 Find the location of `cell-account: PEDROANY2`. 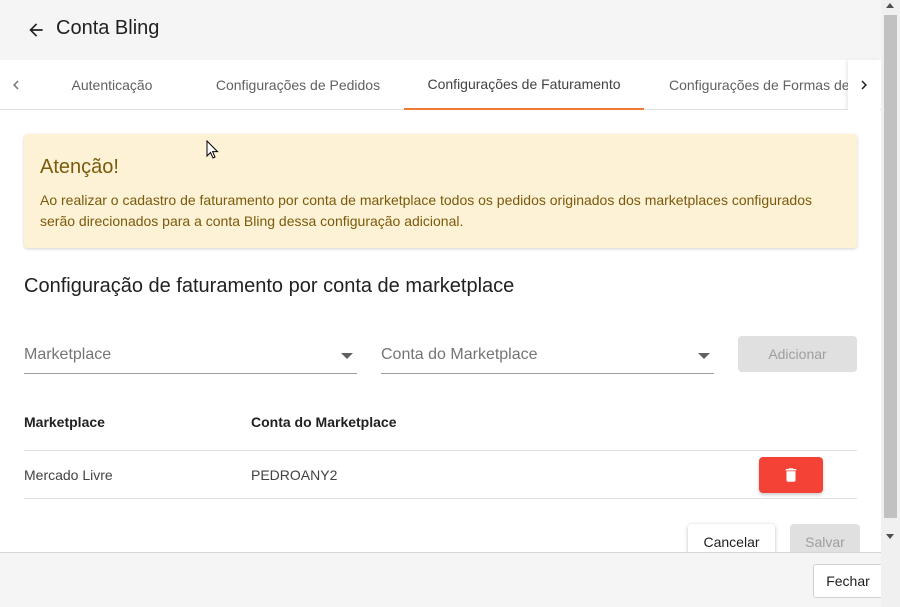

cell-account: PEDROANY2 is located at coordinates (294, 475).